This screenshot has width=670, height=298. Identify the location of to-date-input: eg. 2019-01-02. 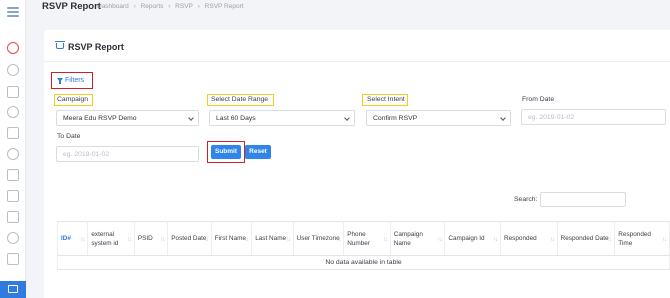
(127, 154).